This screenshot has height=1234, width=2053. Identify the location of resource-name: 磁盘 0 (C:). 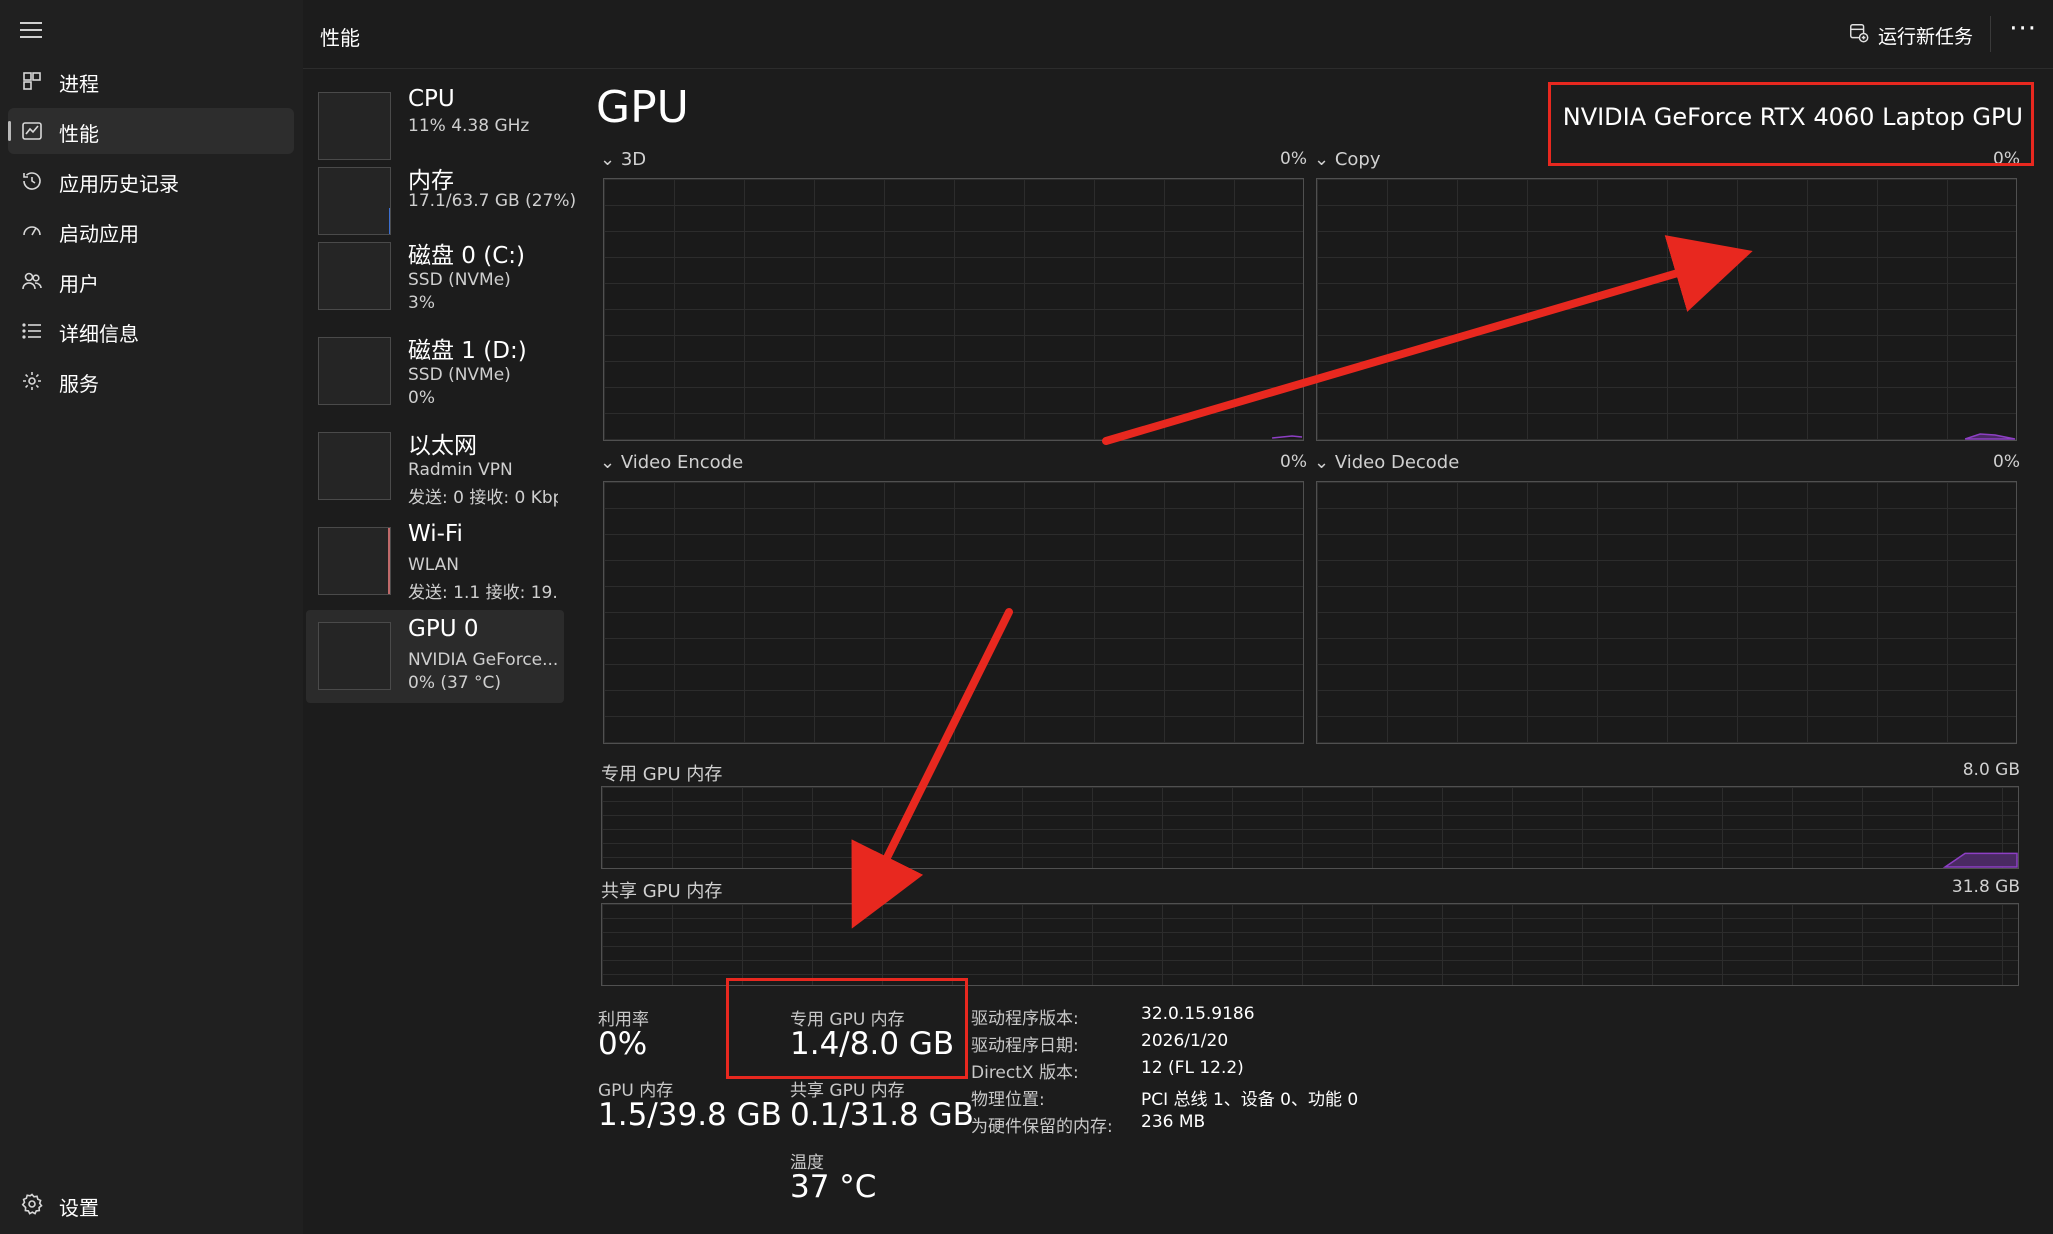
(467, 256).